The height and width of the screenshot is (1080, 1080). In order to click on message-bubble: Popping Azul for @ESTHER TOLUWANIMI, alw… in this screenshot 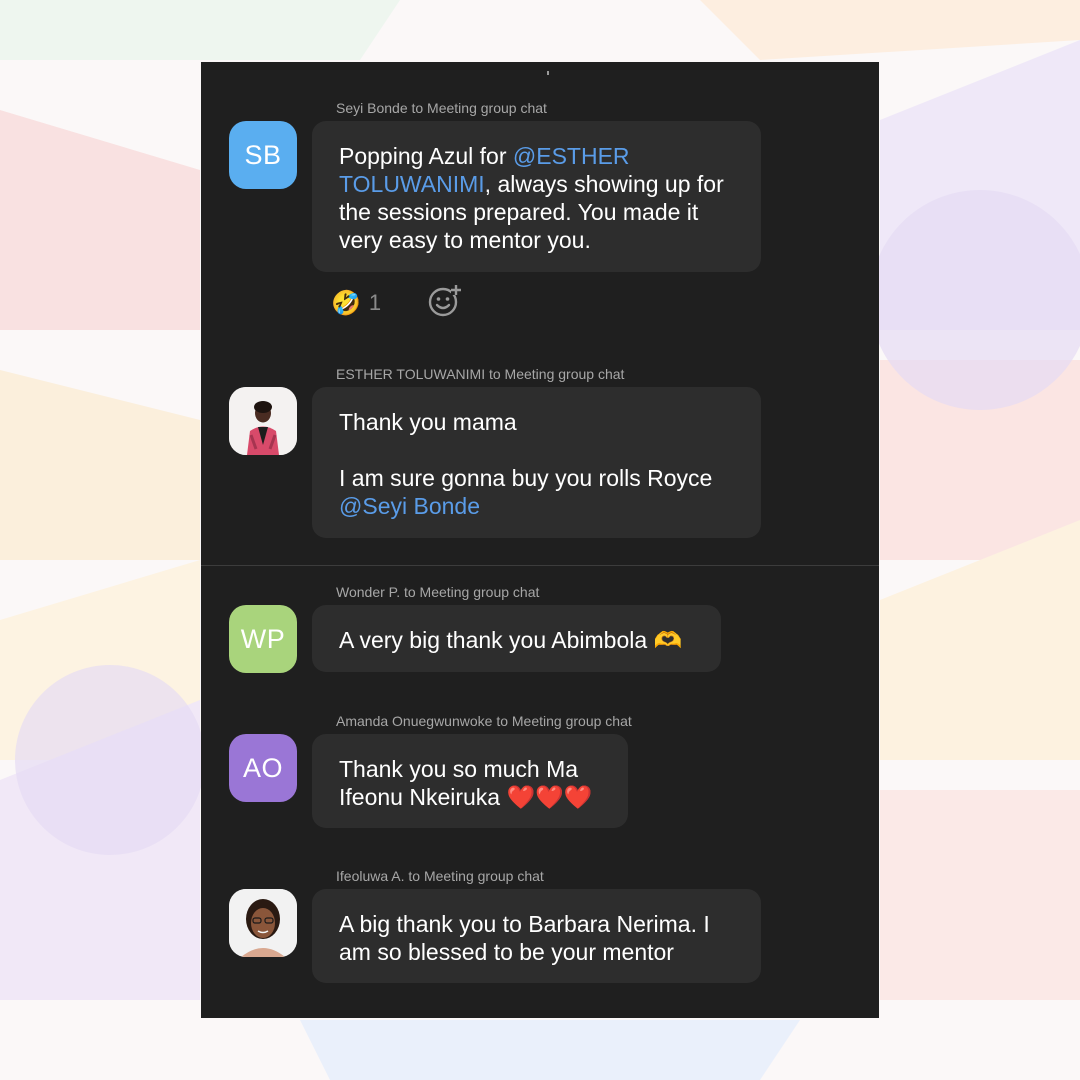, I will do `click(536, 196)`.